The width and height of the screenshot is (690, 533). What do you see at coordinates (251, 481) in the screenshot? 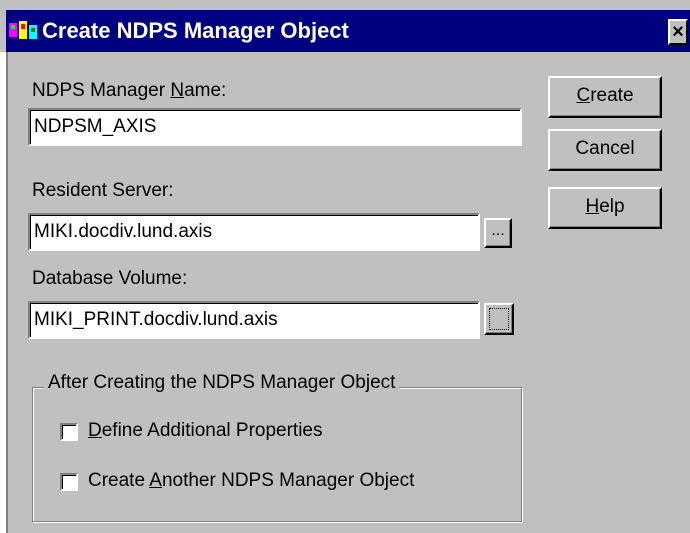
I see `create-another-label: Create Another NDPS Manager Object` at bounding box center [251, 481].